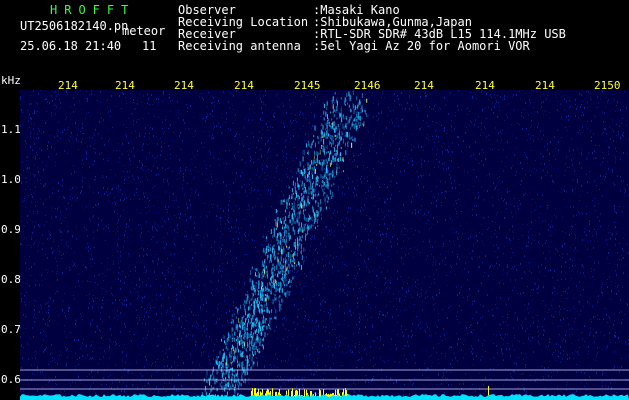 This screenshot has width=629, height=400. I want to click on filename-label: UT2506182140.pn, so click(74, 26).